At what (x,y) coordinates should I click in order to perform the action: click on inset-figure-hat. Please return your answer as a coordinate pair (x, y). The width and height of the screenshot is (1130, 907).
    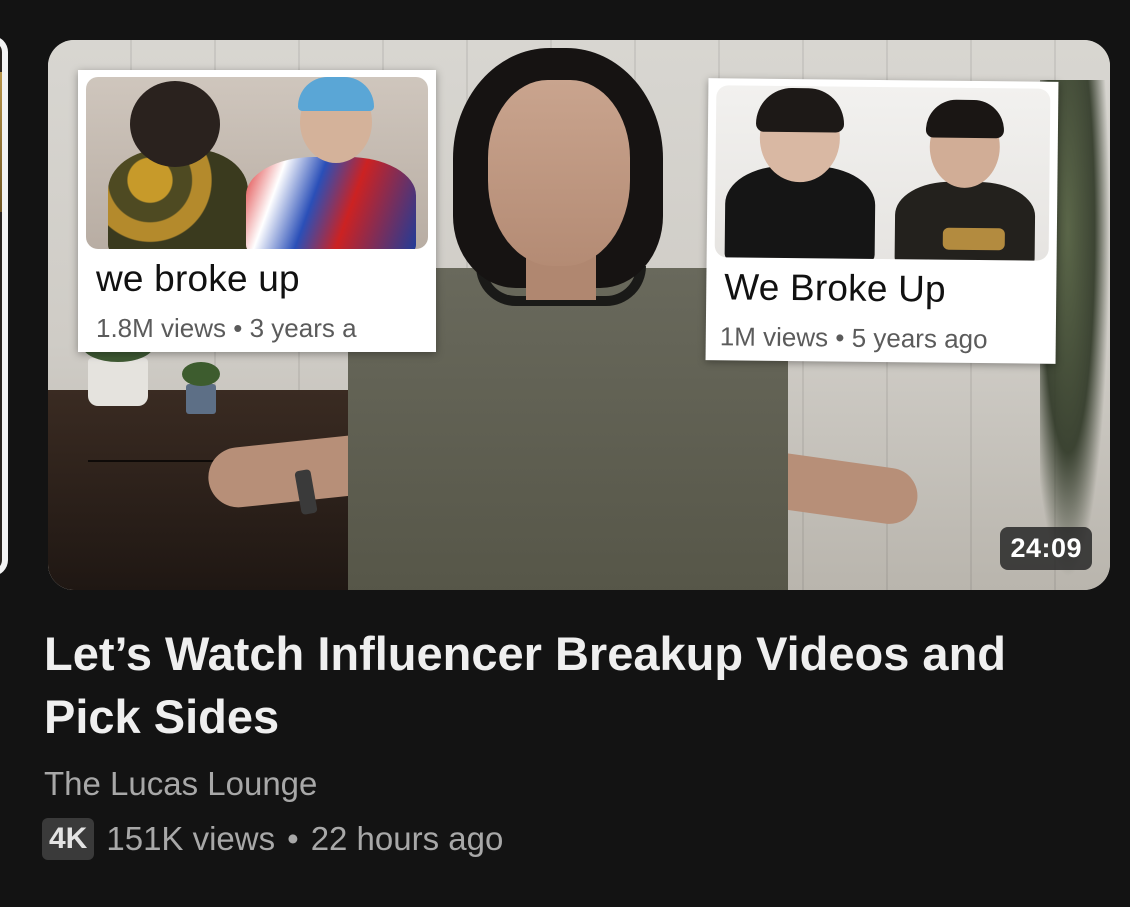
    Looking at the image, I should click on (336, 94).